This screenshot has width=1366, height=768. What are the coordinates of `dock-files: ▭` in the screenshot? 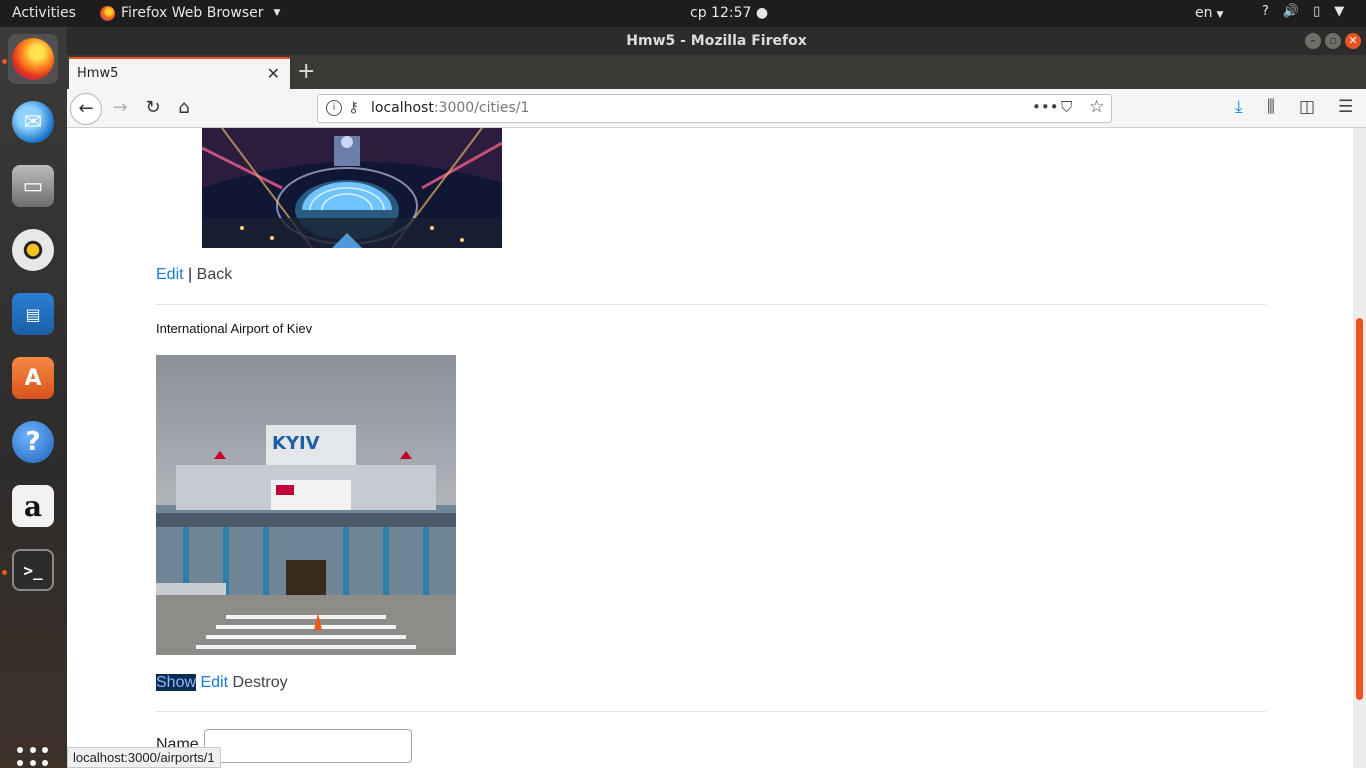 It's located at (33, 186).